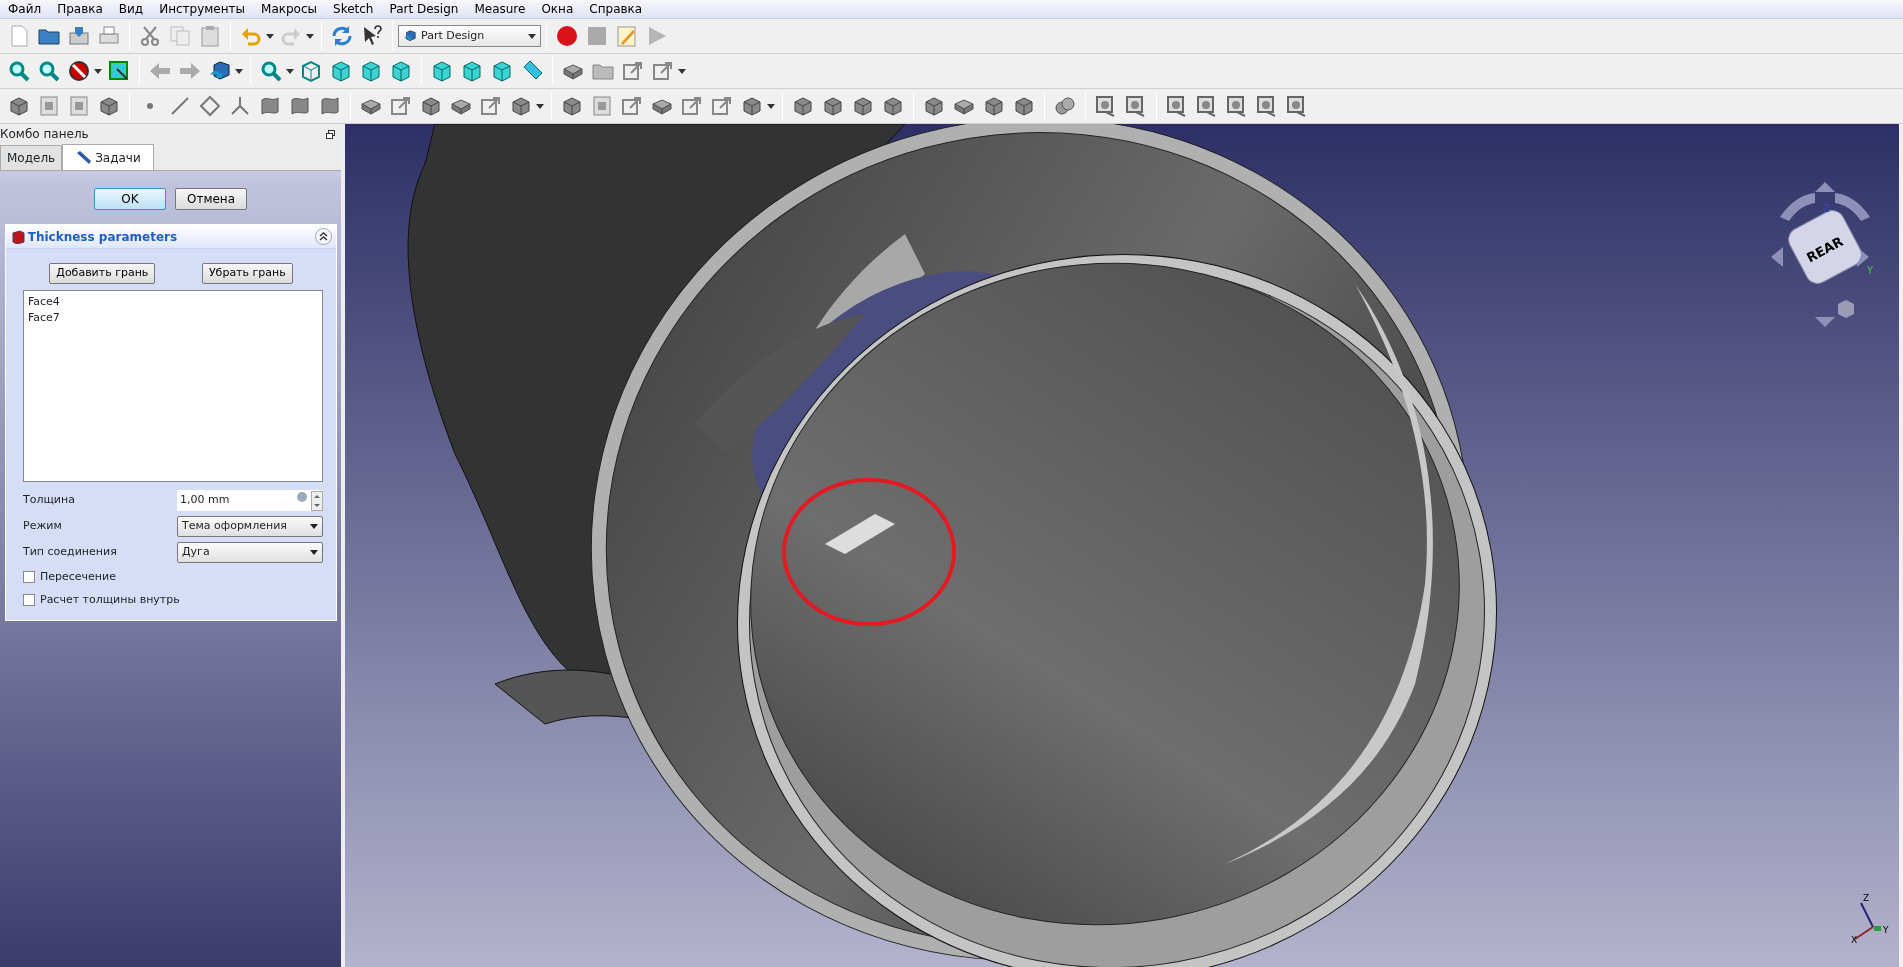  What do you see at coordinates (410, 36) in the screenshot?
I see `workbench-cube-icon` at bounding box center [410, 36].